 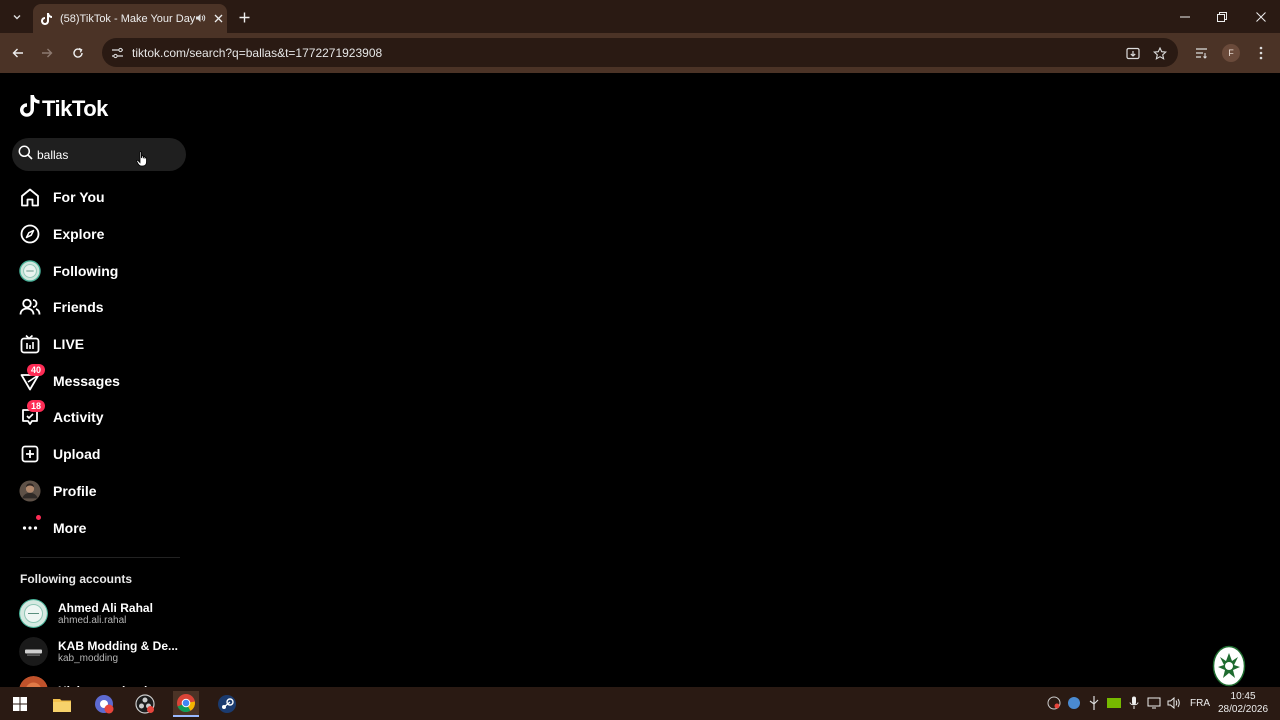 I want to click on activity-icon: 18, so click(x=32, y=414).